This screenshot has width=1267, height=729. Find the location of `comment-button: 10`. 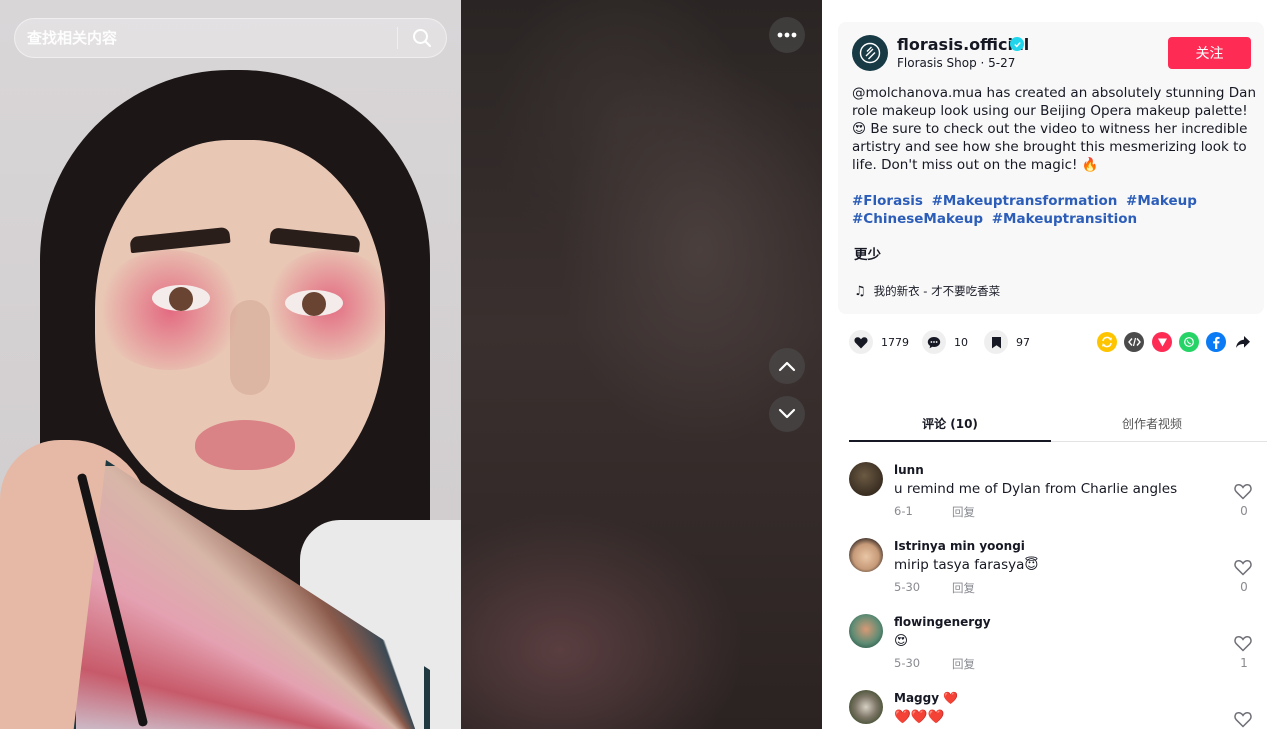

comment-button: 10 is located at coordinates (945, 342).